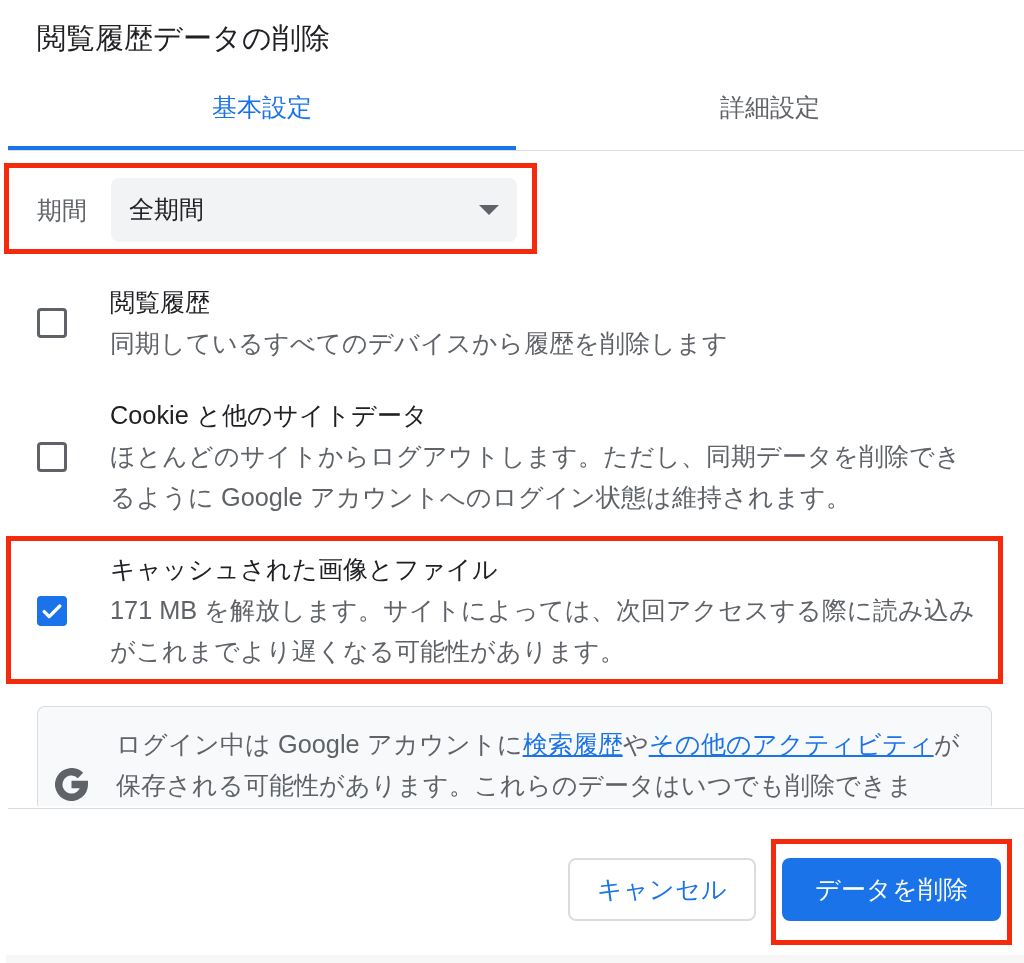 Image resolution: width=1024 pixels, height=963 pixels. Describe the element at coordinates (538, 765) in the screenshot. I see `info-text: ログイン中は Google アカウントに検索履歴やその他のアクティビティ が保存される可能性があります。これらのデータはいつでも削除できま` at that location.